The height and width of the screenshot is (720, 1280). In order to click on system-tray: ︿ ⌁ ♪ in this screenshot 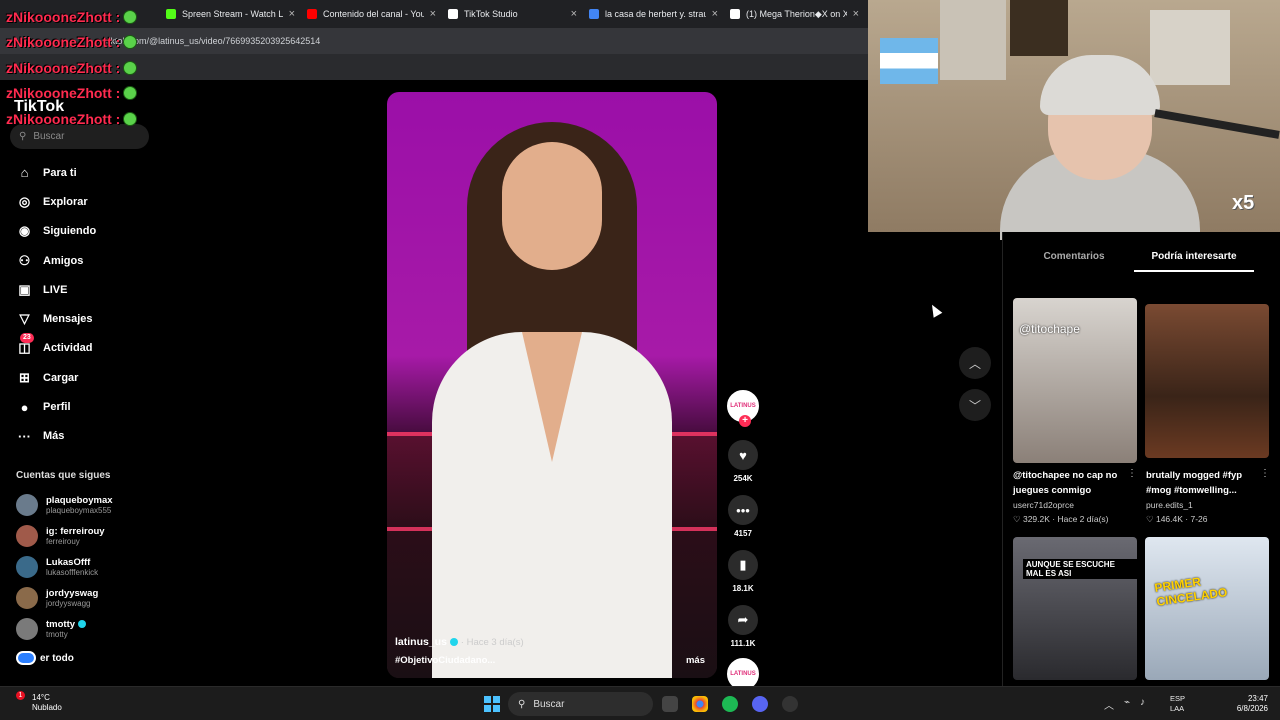, I will do `click(1124, 704)`.